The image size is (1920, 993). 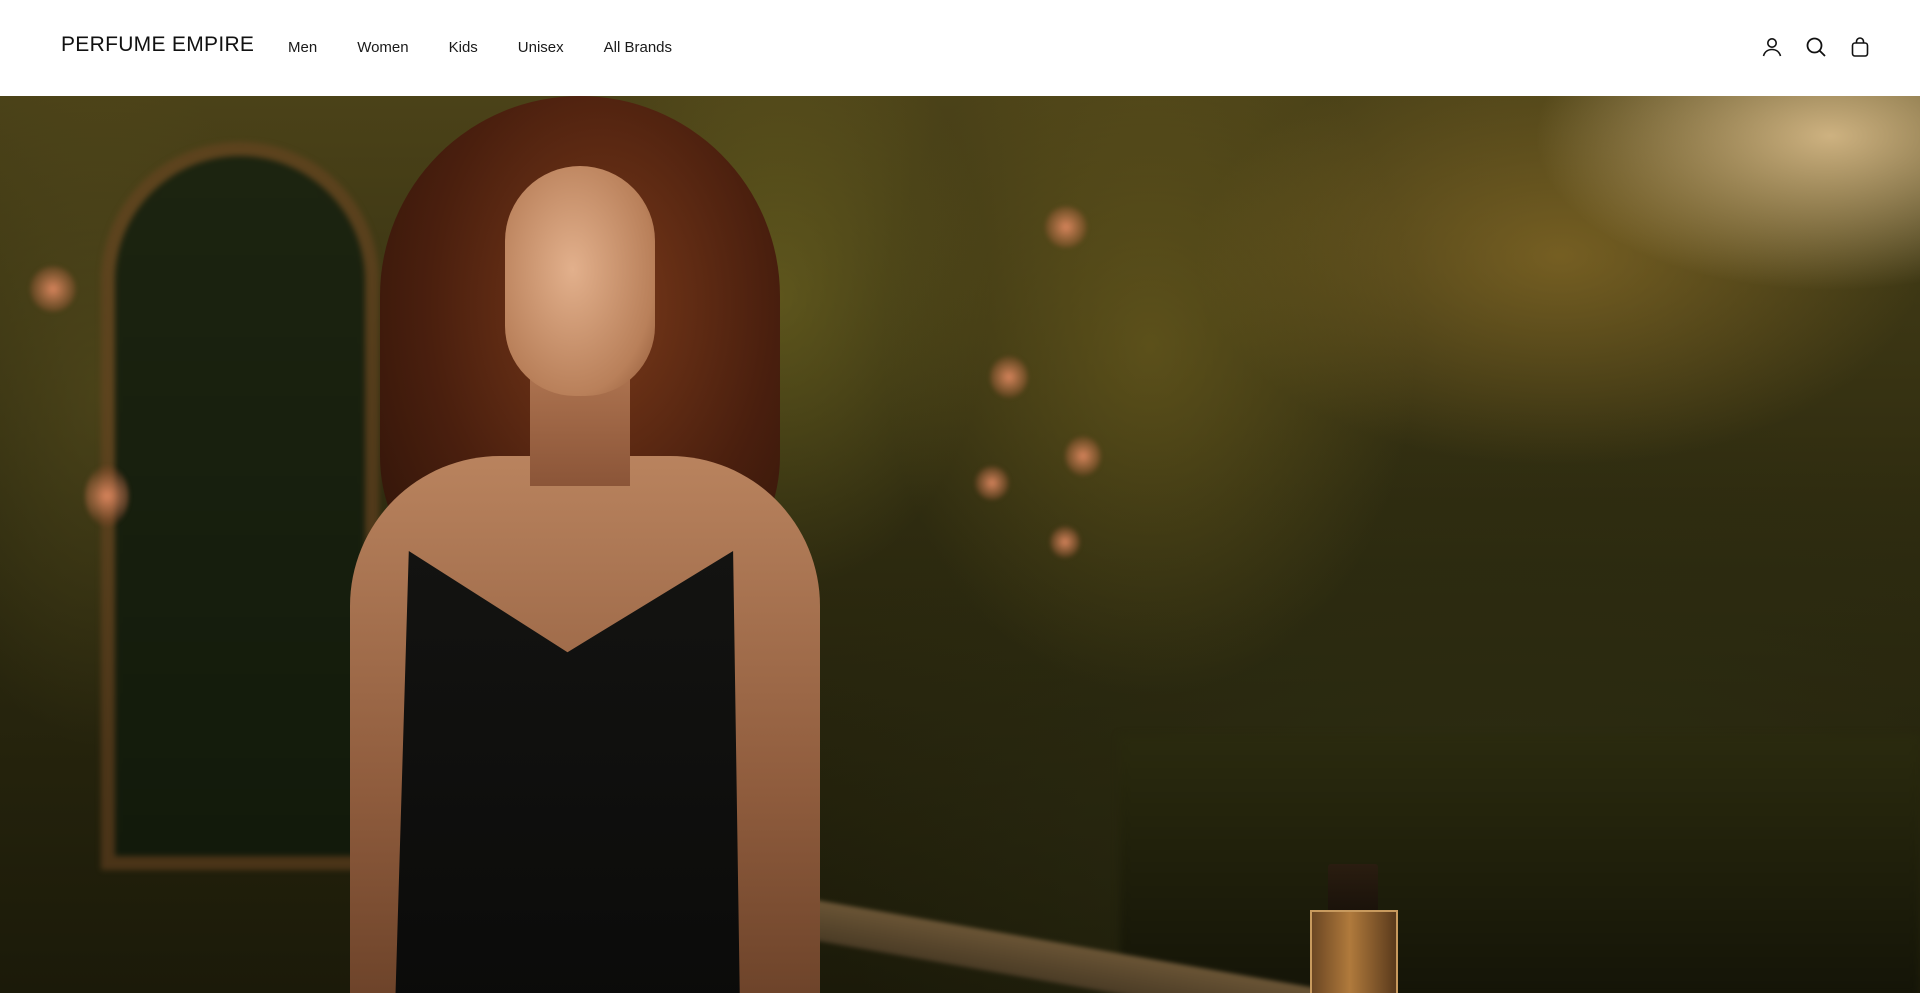 I want to click on bottle-body, so click(x=1354, y=951).